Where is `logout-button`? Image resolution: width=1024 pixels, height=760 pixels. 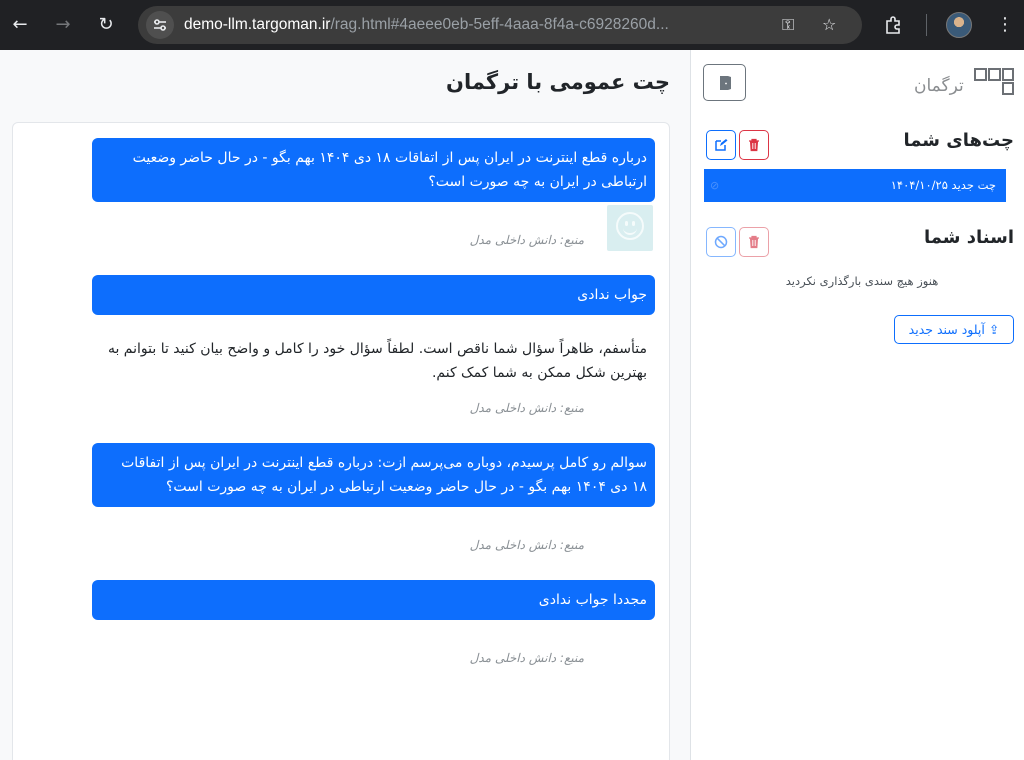 logout-button is located at coordinates (724, 82).